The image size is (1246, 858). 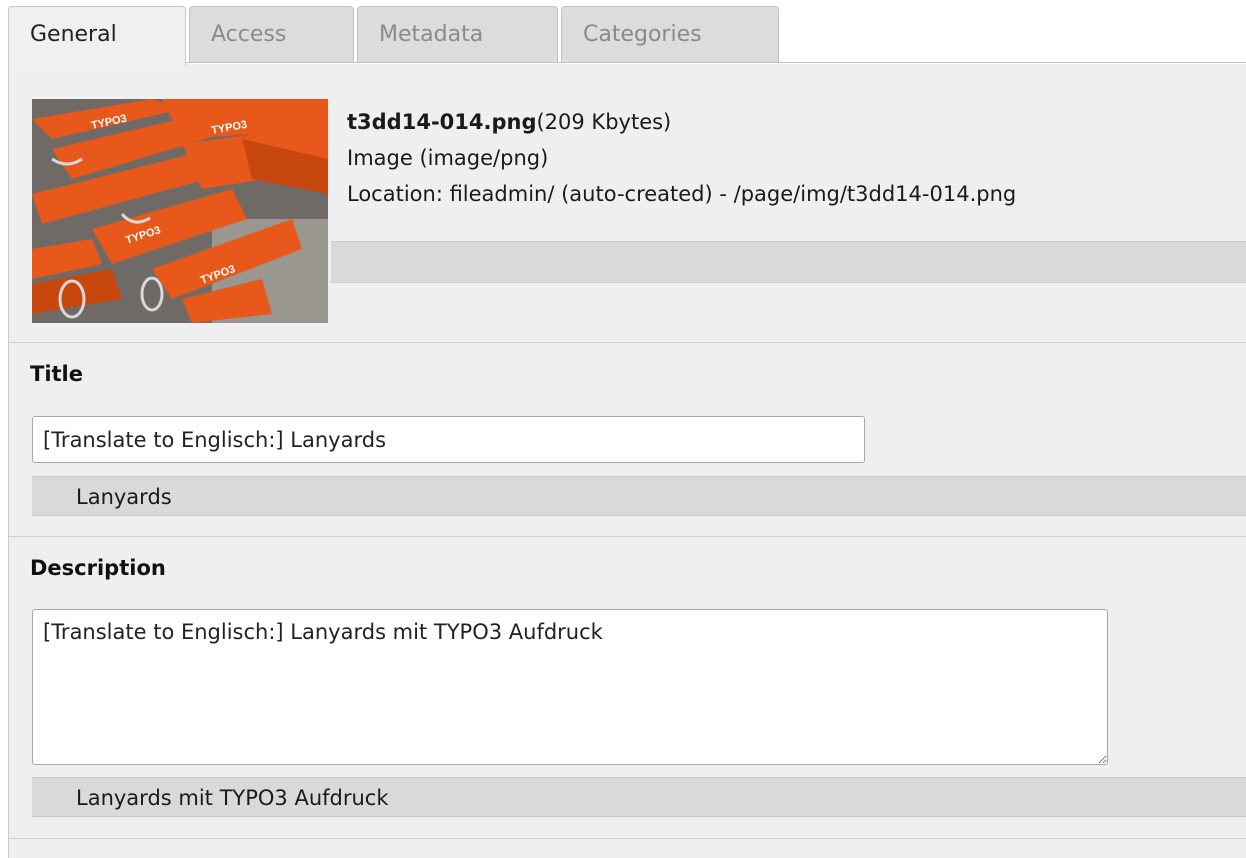 I want to click on file-thumbnail: TYPO3 TYPO3 TYPO3 TYPO3, so click(x=180, y=211).